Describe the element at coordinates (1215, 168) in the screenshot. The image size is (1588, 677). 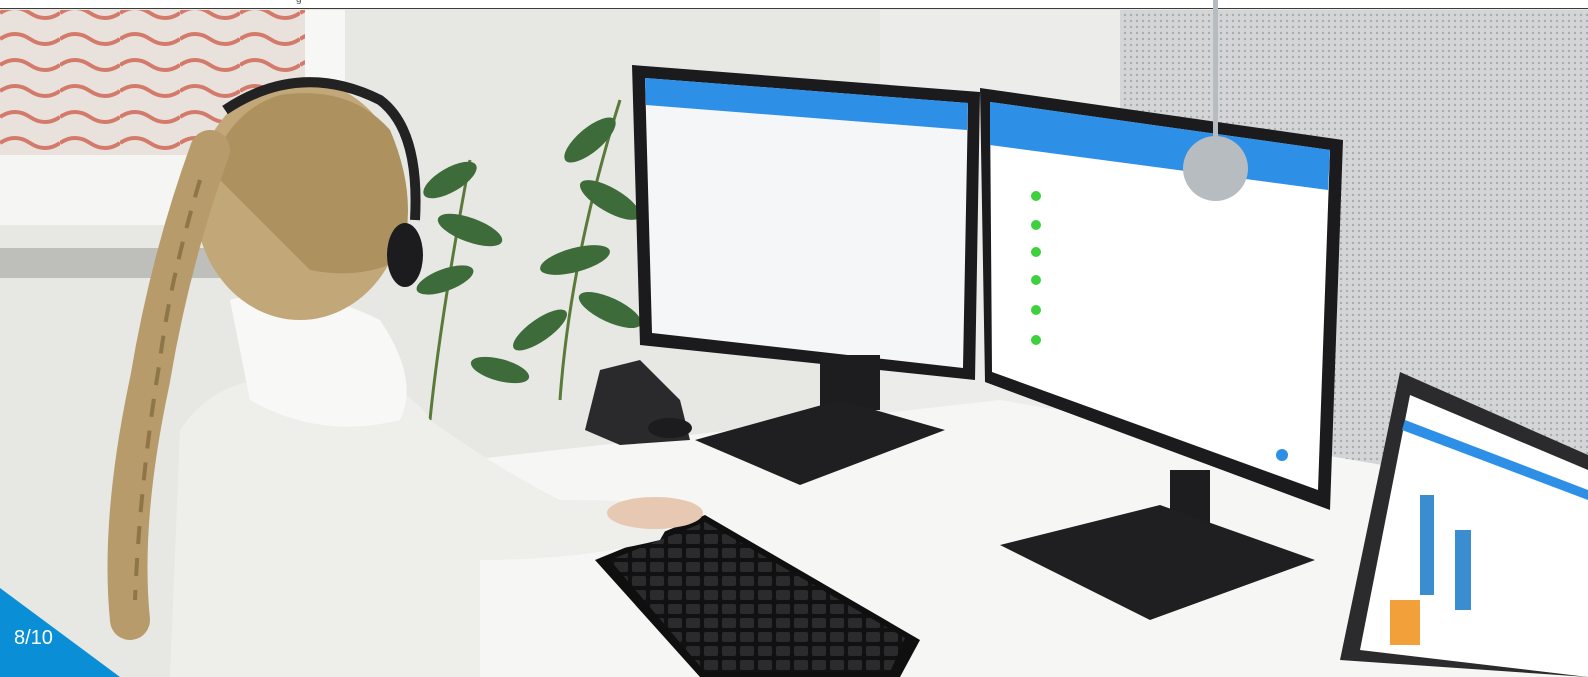
I see `hotspot-marker-icon` at that location.